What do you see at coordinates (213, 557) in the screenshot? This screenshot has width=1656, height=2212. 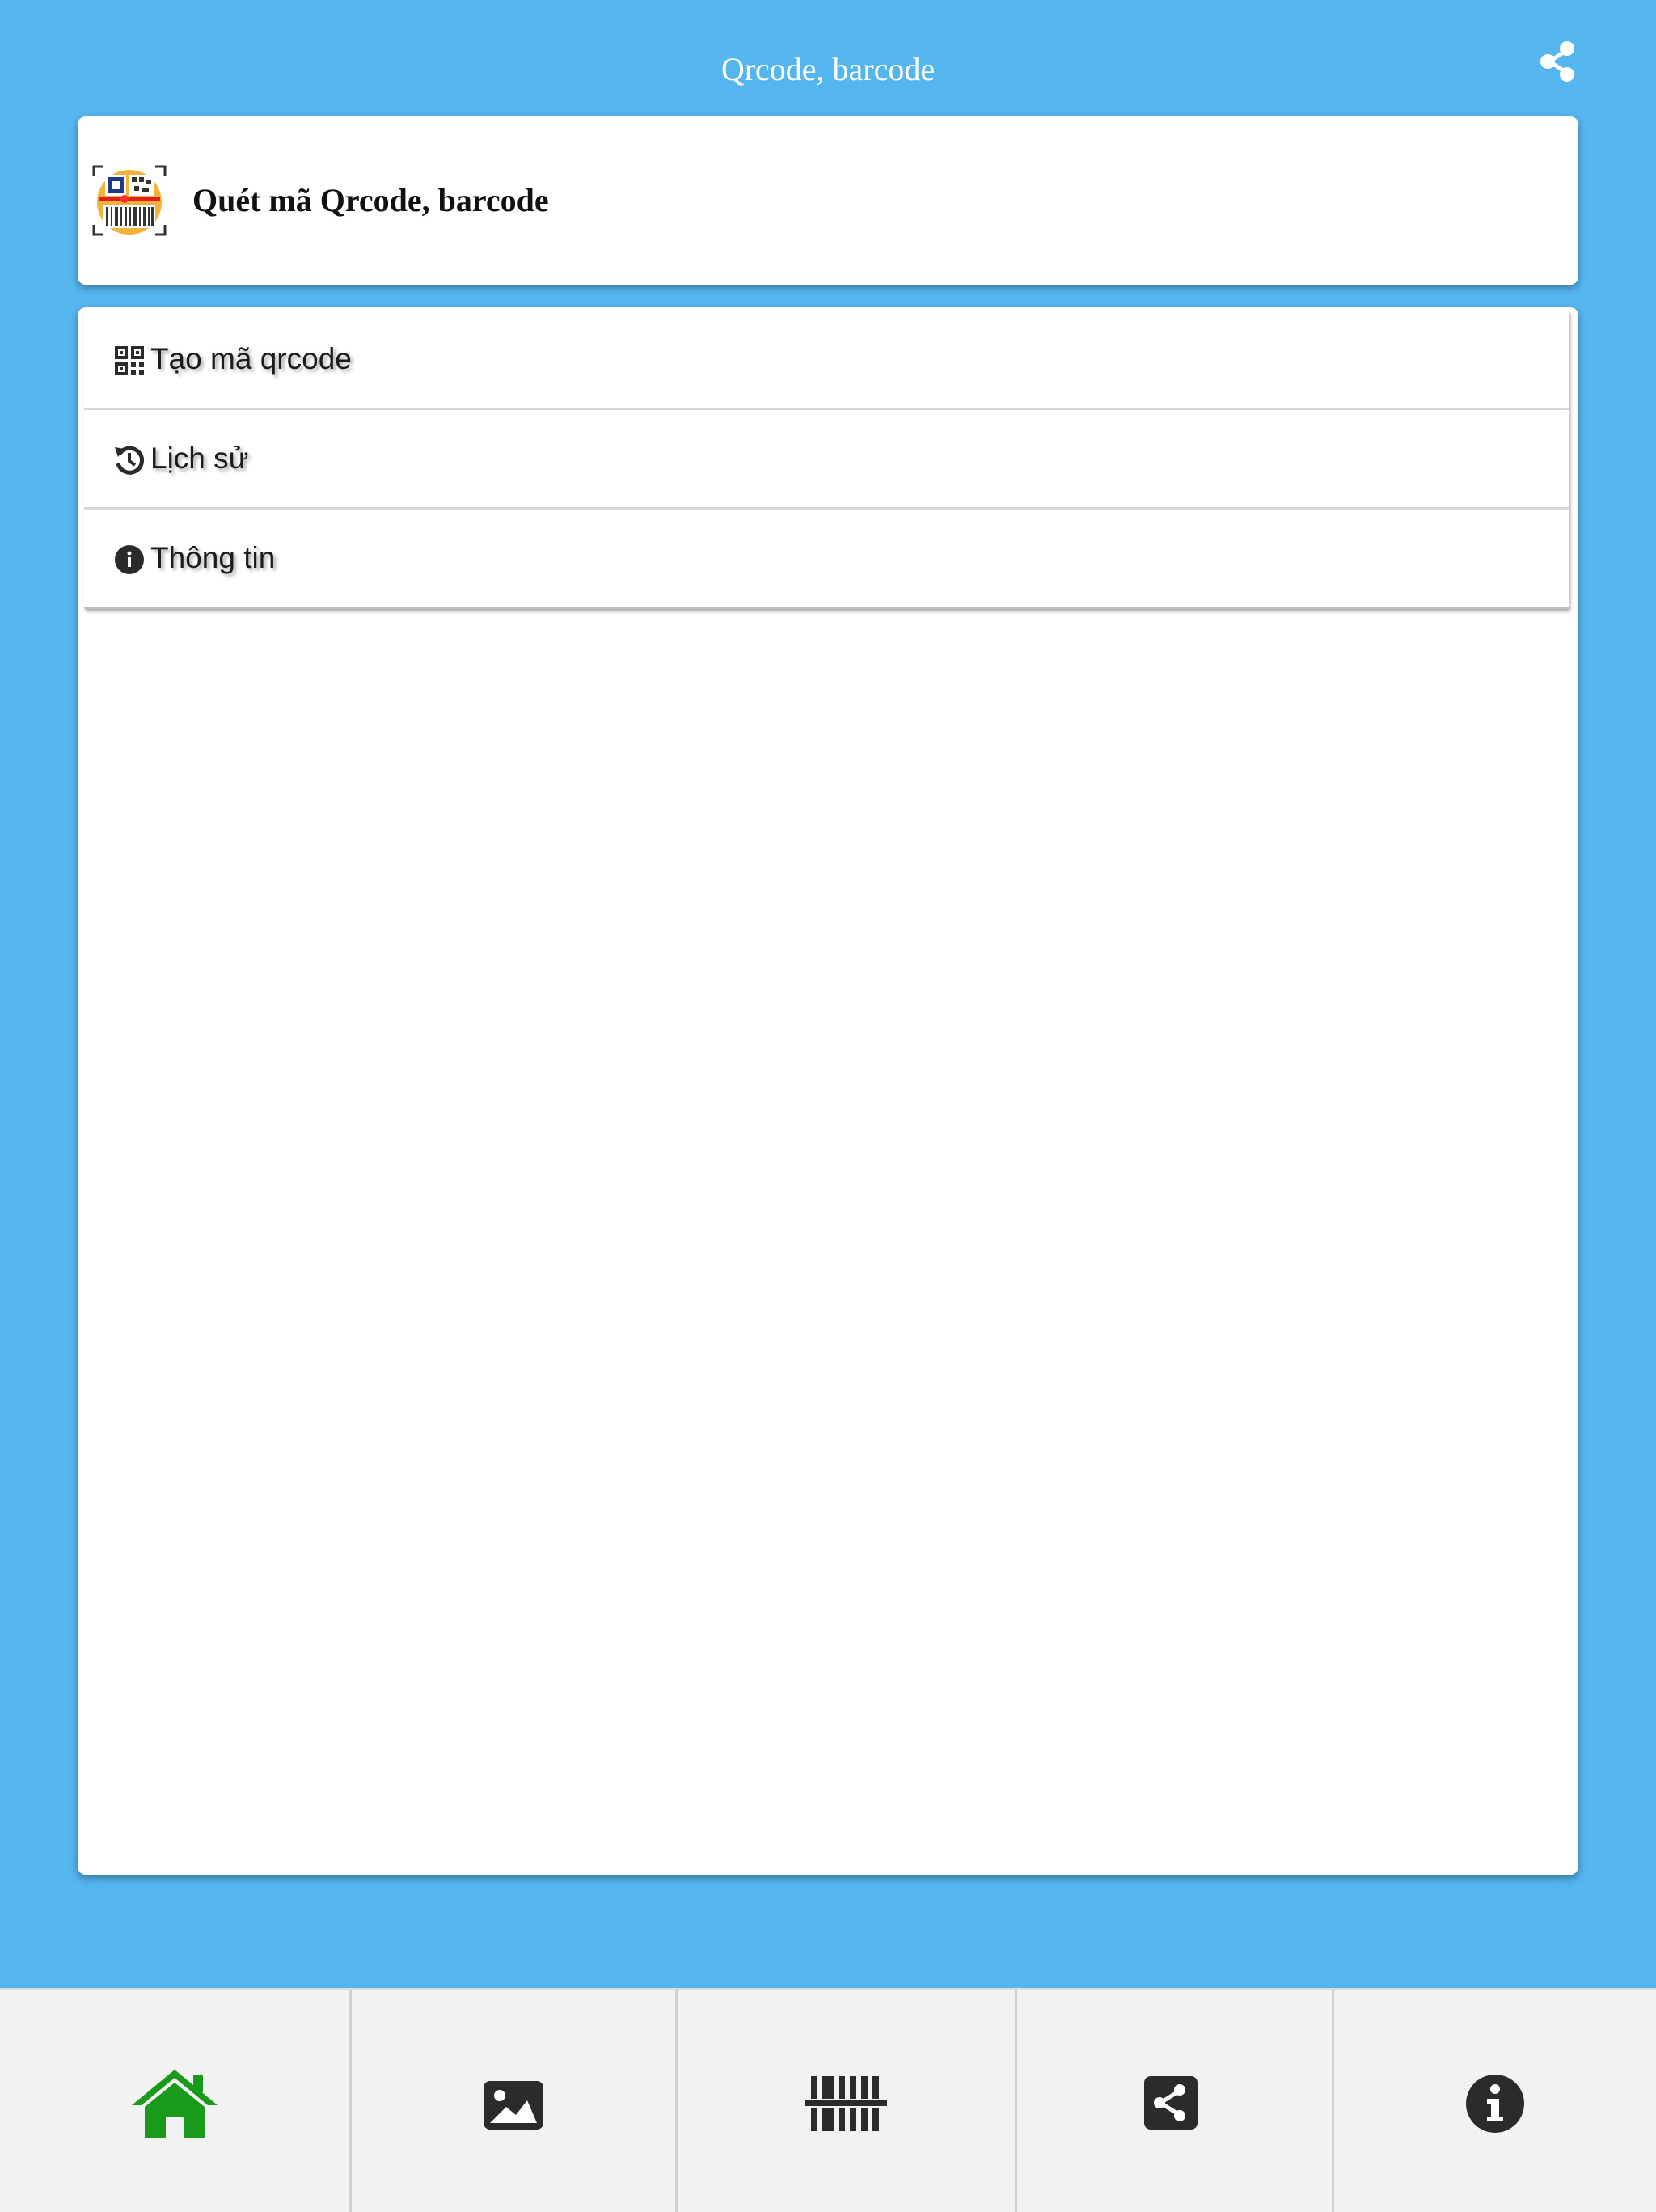 I see `menu-item-label: Thông tin` at bounding box center [213, 557].